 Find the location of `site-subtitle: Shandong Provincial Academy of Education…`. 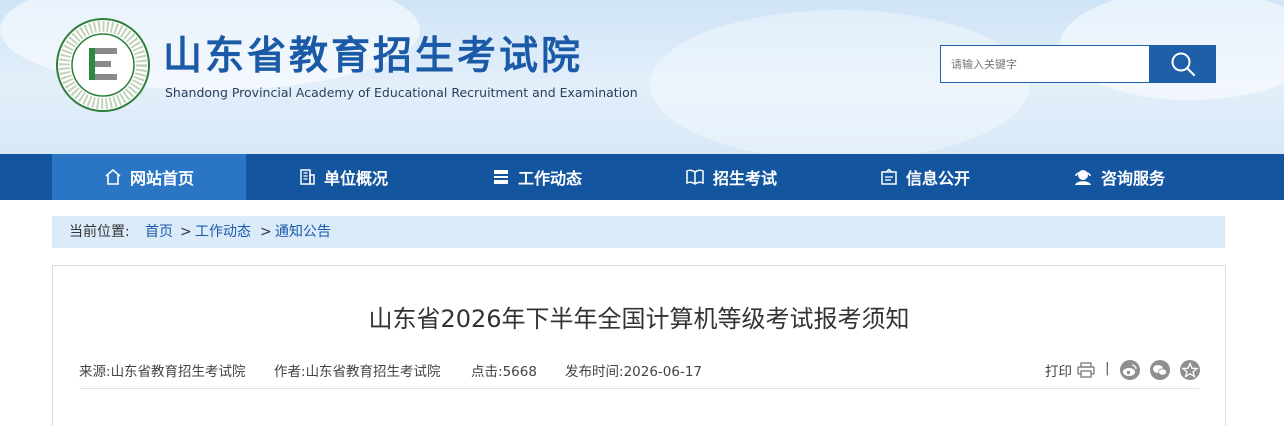

site-subtitle: Shandong Provincial Academy of Education… is located at coordinates (401, 92).